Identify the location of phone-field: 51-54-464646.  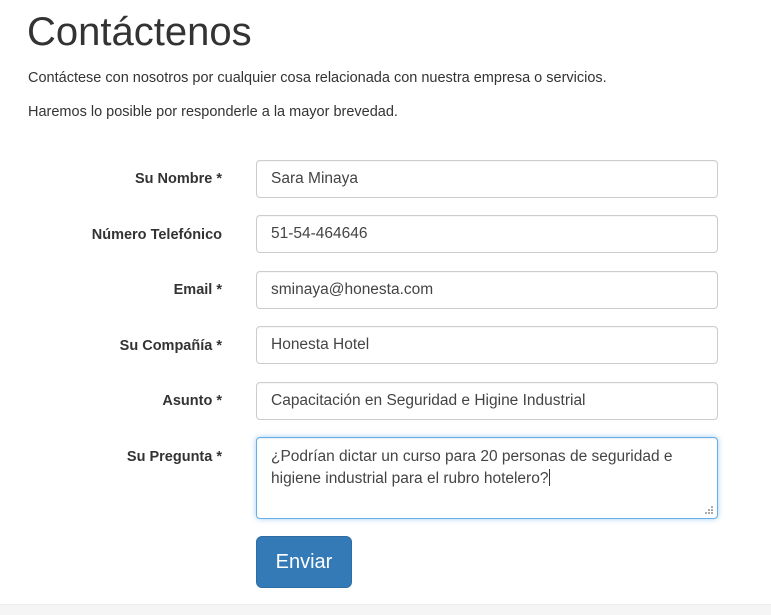
(487, 234).